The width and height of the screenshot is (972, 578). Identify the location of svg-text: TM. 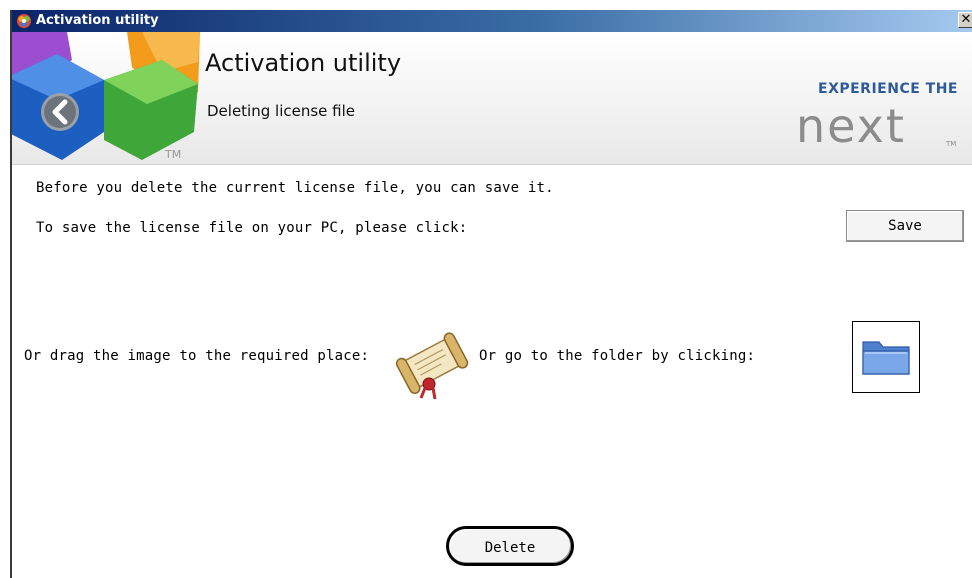
(950, 144).